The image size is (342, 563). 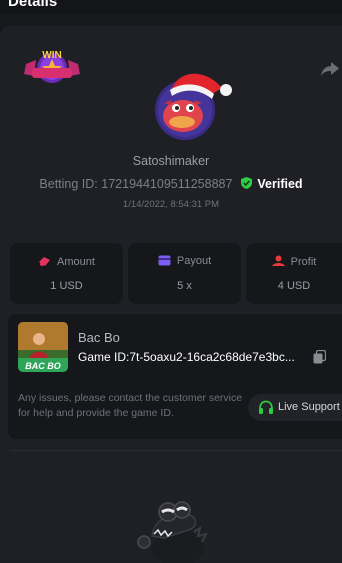 I want to click on header: Details, so click(x=171, y=7).